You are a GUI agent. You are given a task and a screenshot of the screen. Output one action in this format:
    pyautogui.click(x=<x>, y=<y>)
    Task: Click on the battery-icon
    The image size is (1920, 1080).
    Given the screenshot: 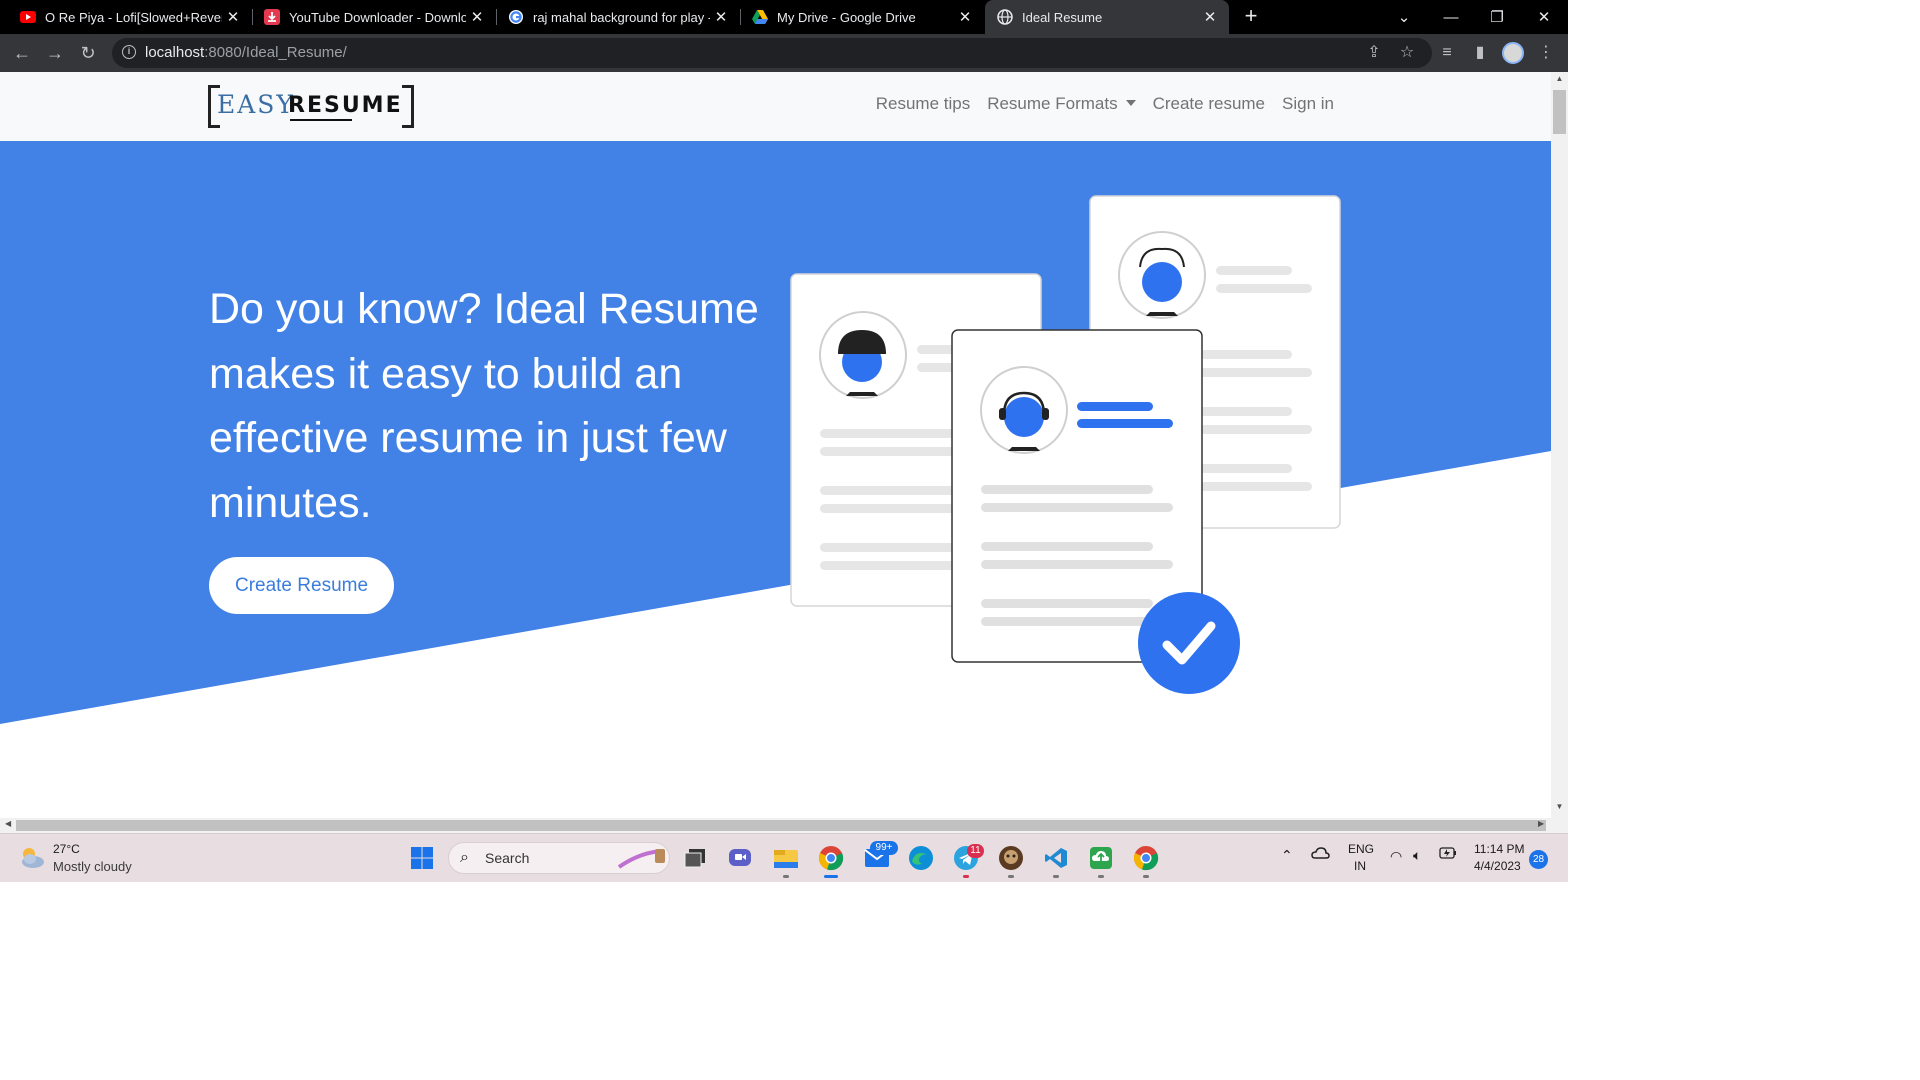 What is the action you would take?
    pyautogui.click(x=1448, y=854)
    